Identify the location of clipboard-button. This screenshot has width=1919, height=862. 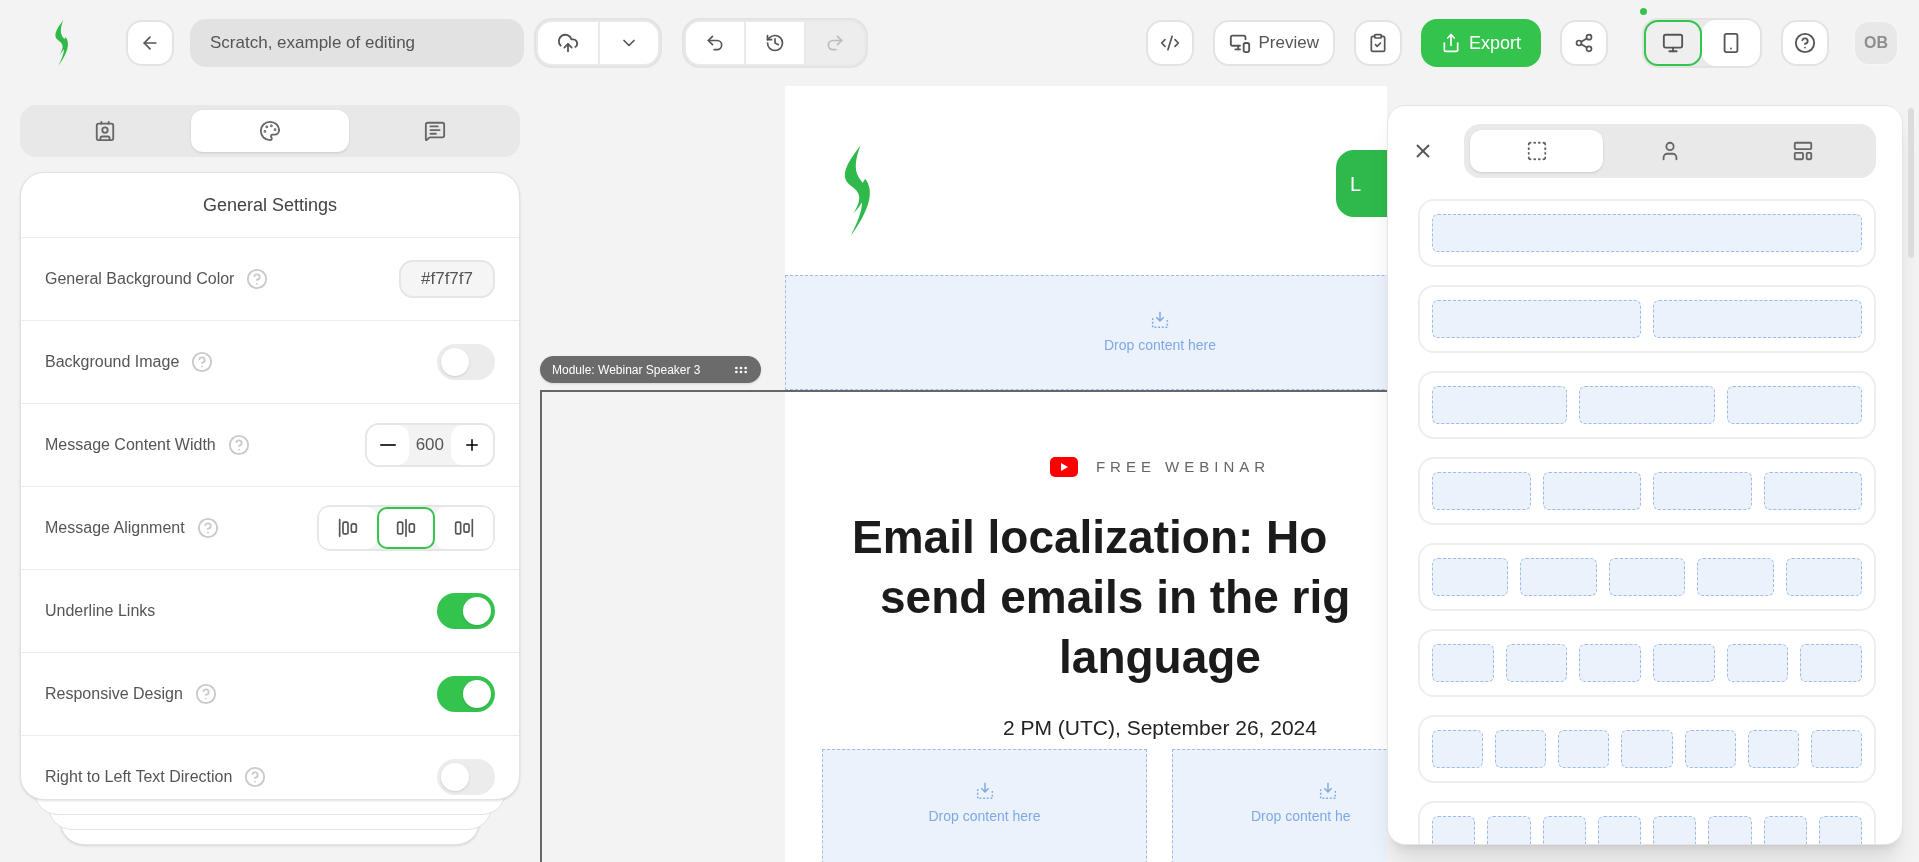
(1377, 43).